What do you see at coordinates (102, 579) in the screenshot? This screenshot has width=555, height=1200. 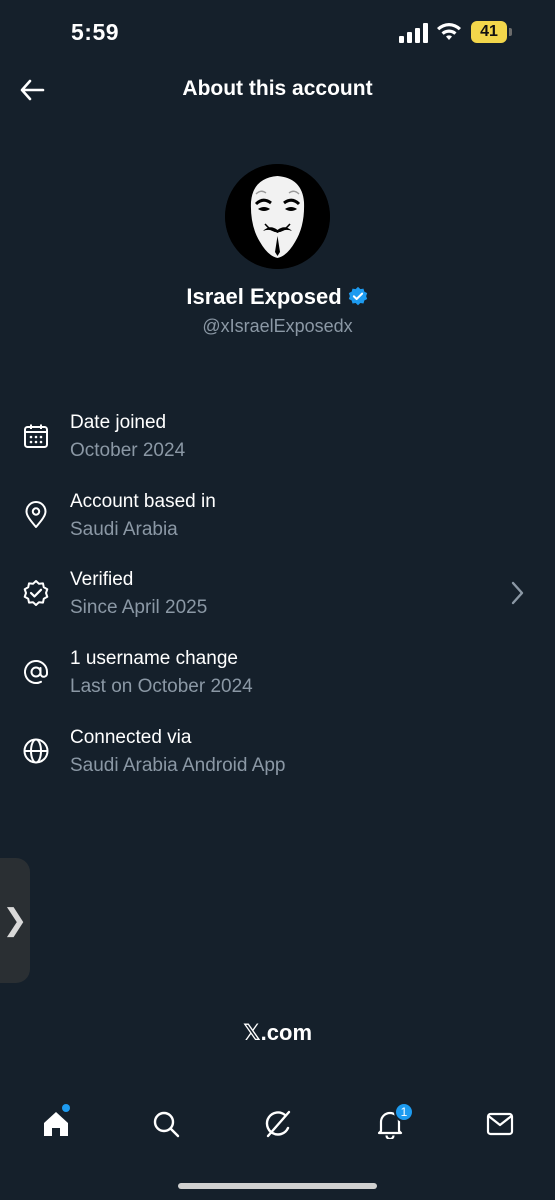 I see `info-title: Verified` at bounding box center [102, 579].